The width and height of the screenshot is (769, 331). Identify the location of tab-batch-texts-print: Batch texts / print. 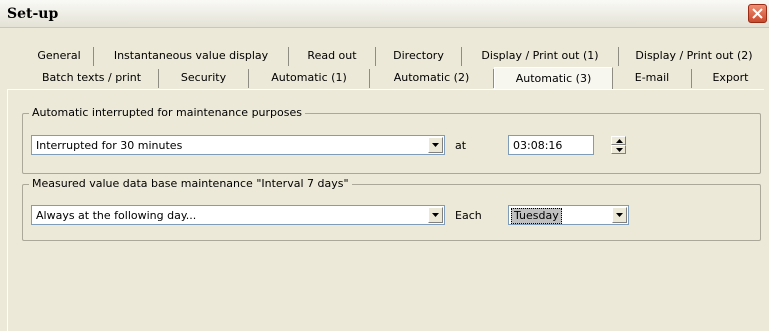
(92, 78).